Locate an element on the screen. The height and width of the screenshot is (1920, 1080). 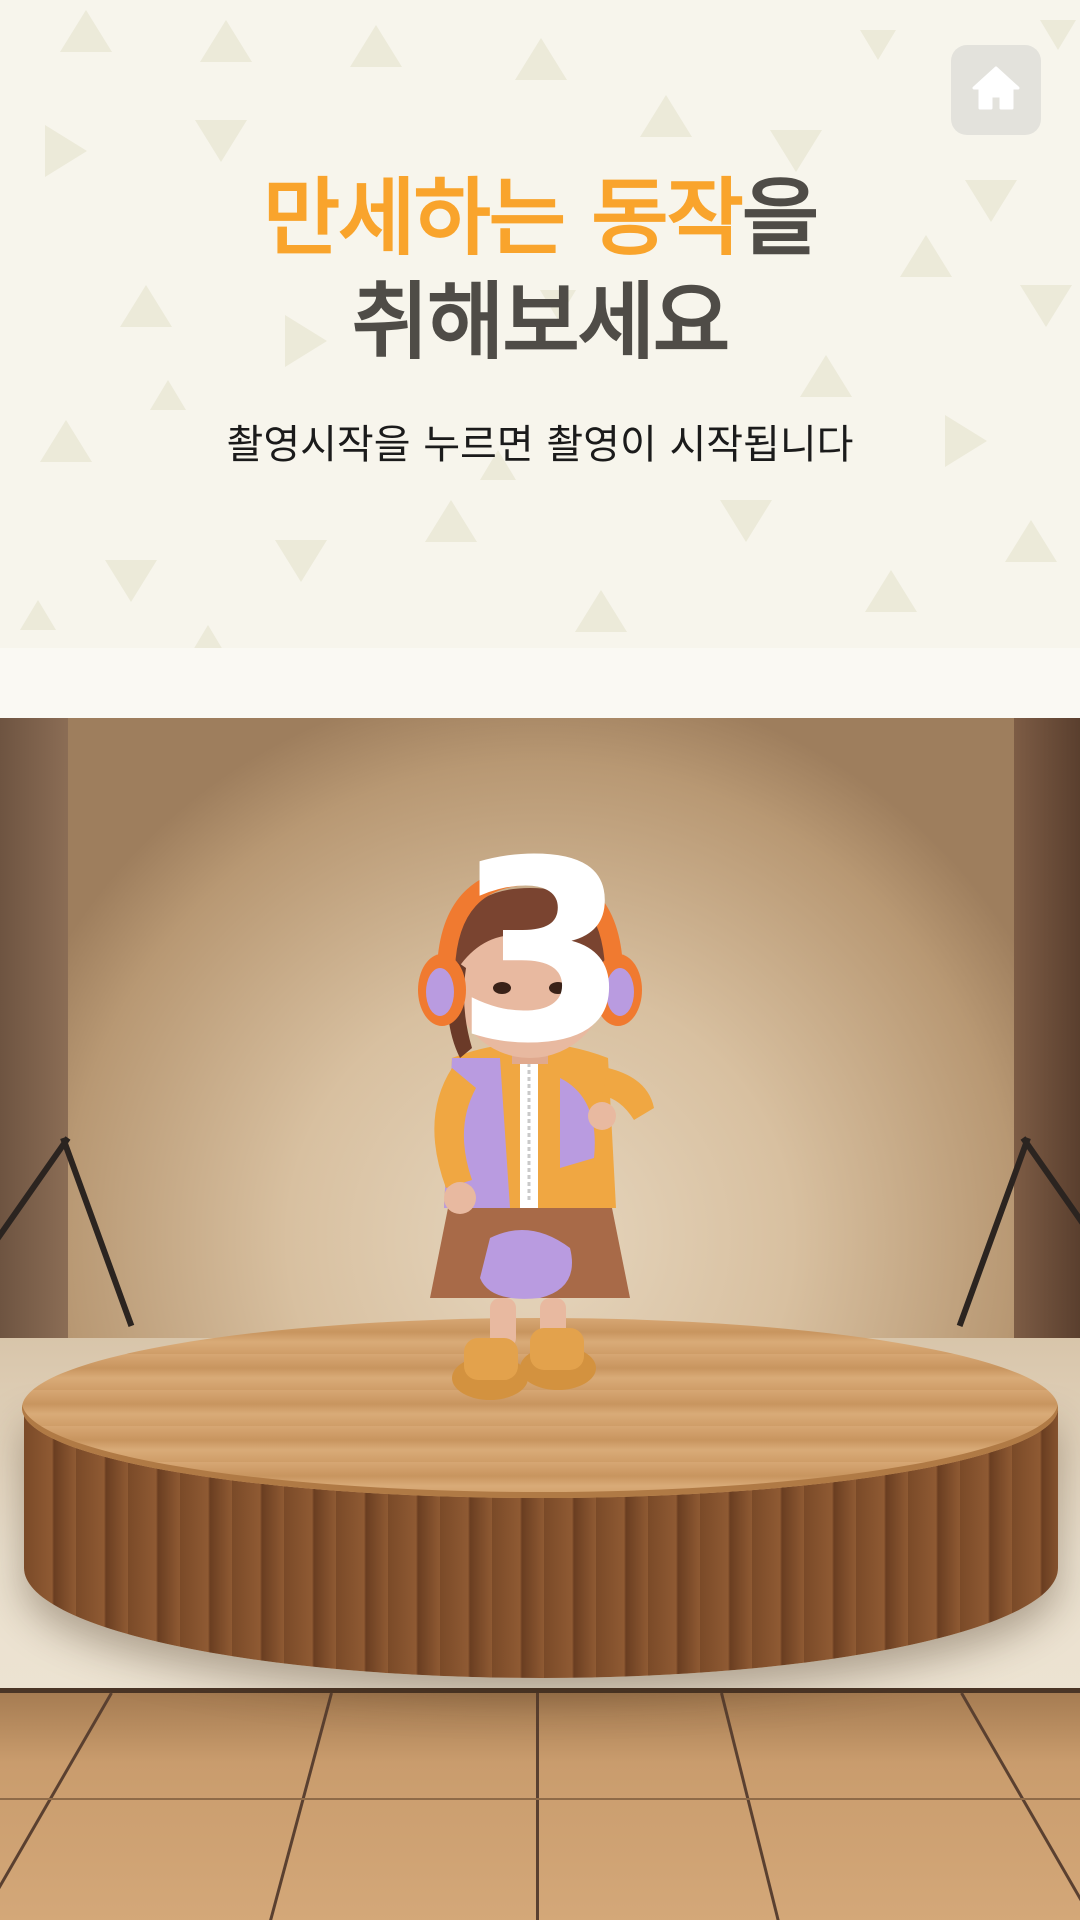
wood-floor is located at coordinates (540, 1804).